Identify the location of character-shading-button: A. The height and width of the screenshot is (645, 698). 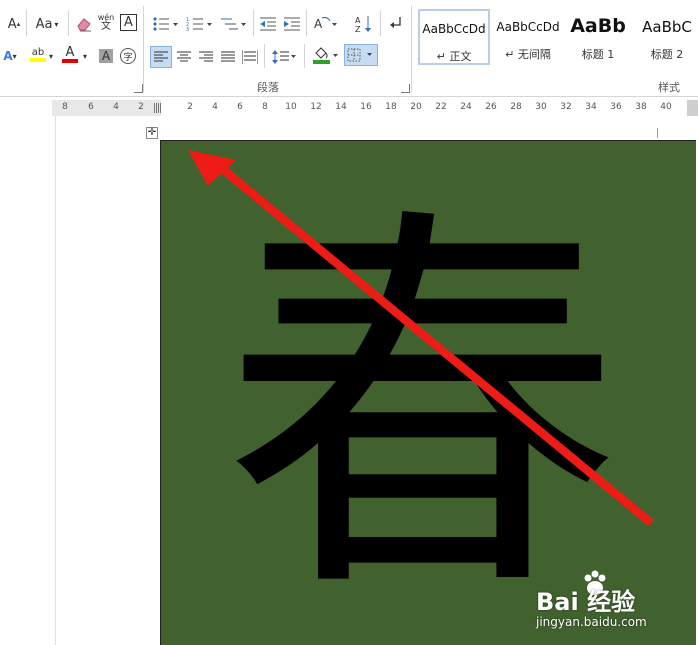
(106, 56).